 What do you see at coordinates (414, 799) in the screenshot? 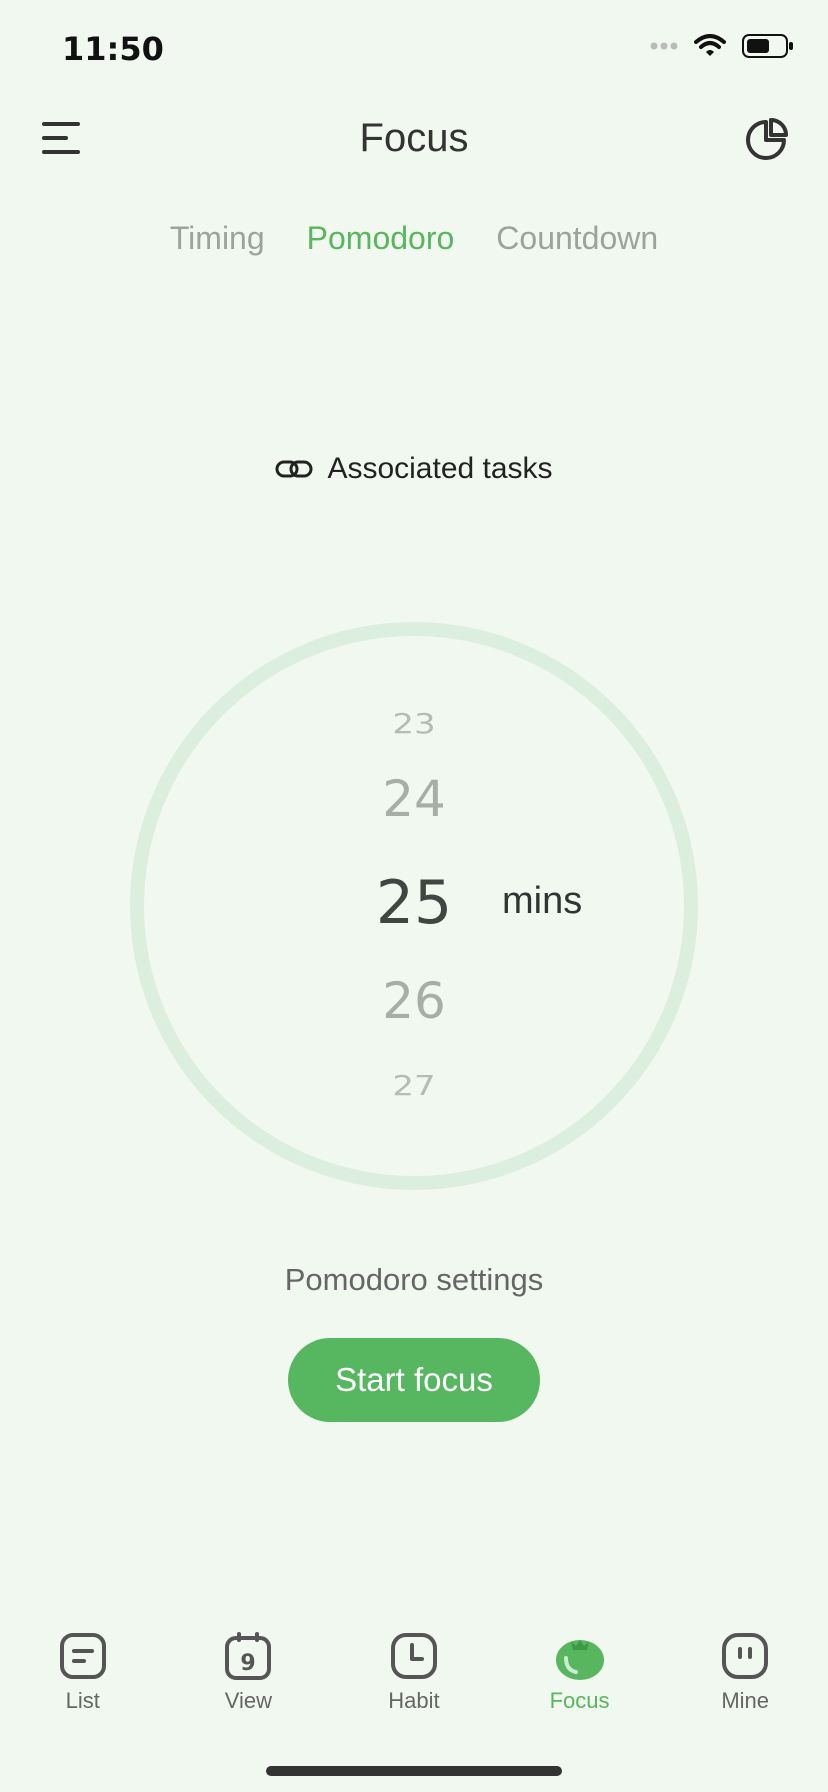
I see `picker-item: 24` at bounding box center [414, 799].